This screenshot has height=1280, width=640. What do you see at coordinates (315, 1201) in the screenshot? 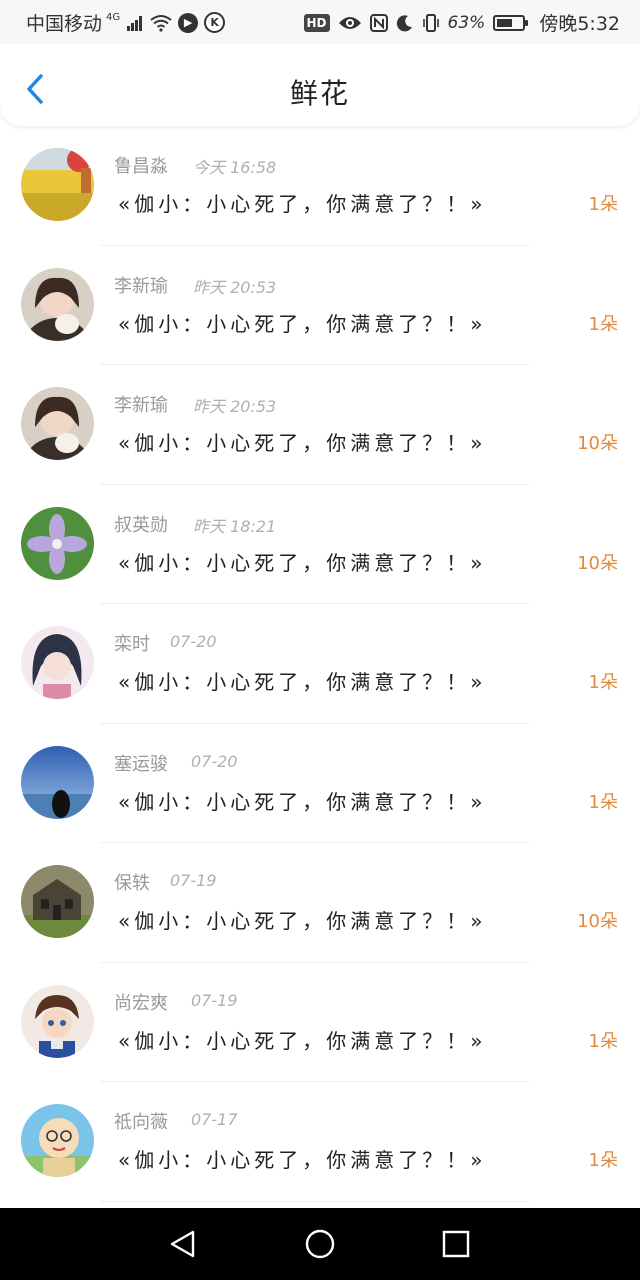
I see `divider` at bounding box center [315, 1201].